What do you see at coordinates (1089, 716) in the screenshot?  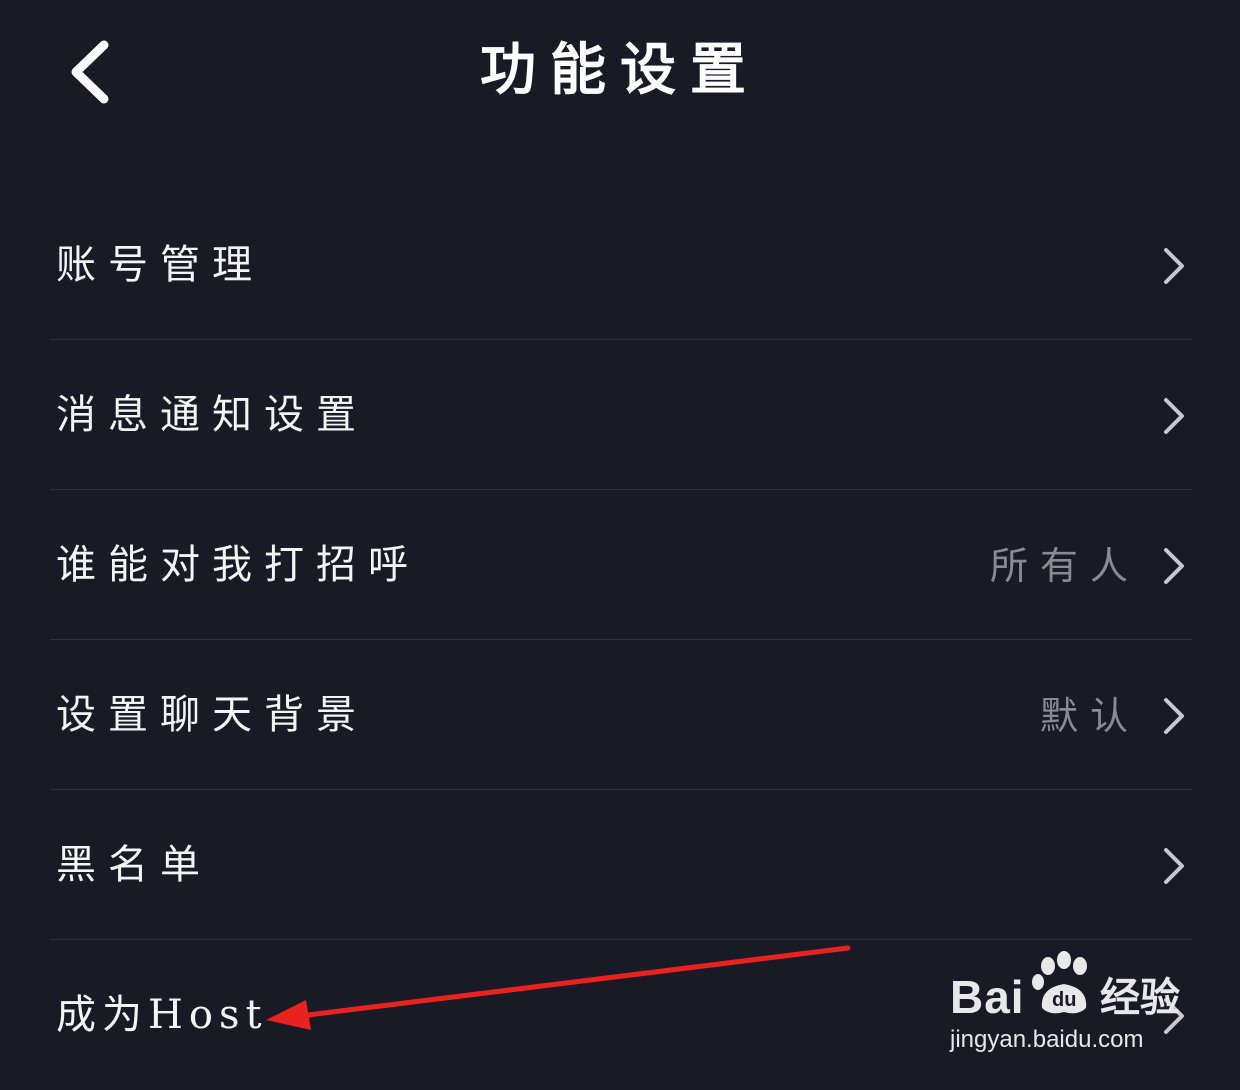 I see `settings-item-value: 默认` at bounding box center [1089, 716].